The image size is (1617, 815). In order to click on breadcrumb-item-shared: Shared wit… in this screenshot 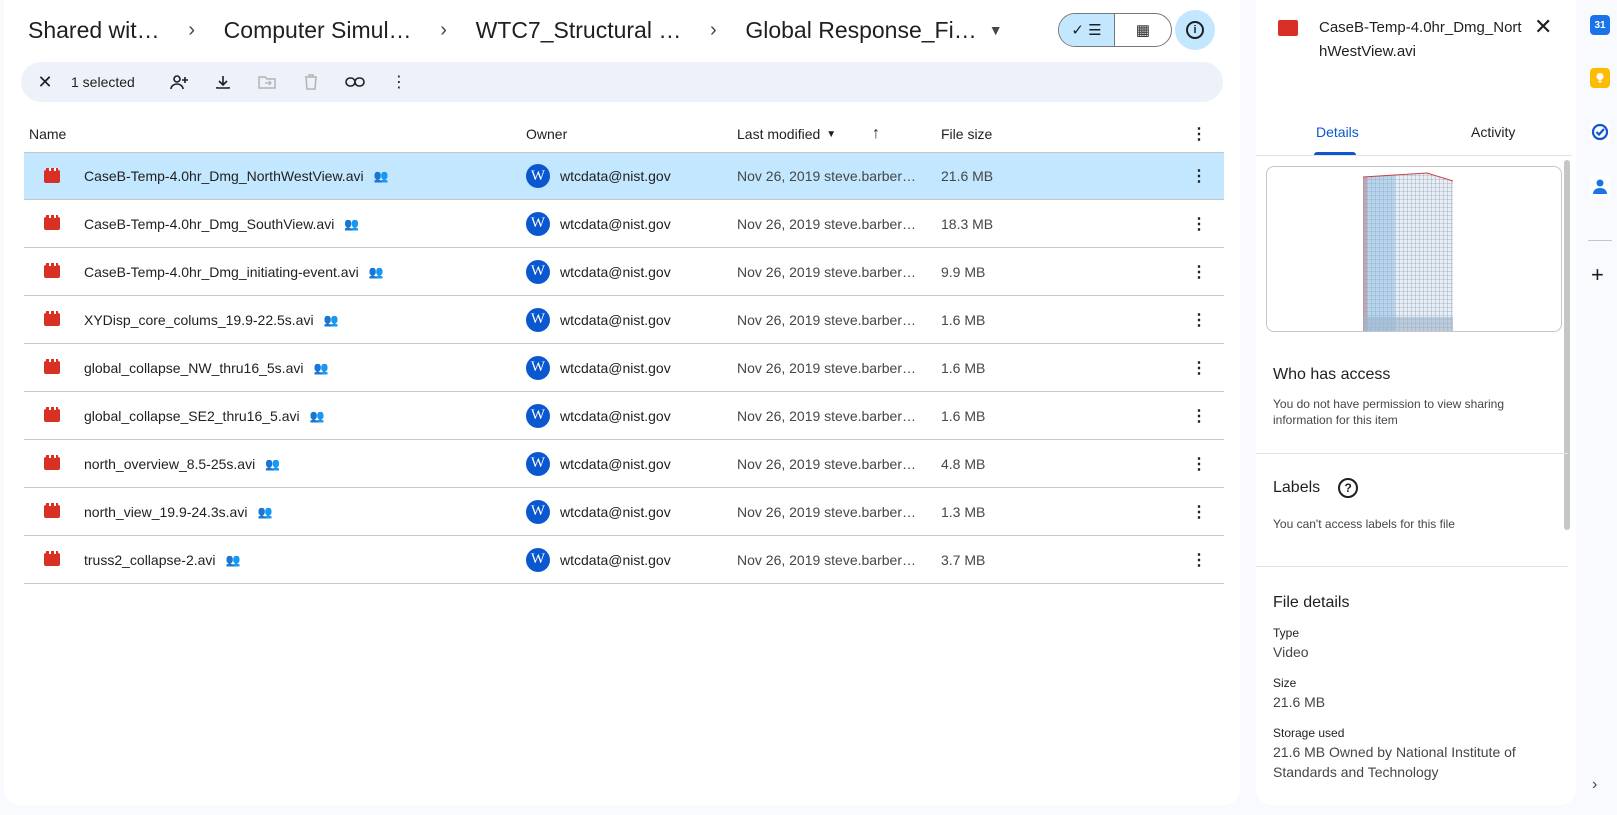, I will do `click(94, 30)`.